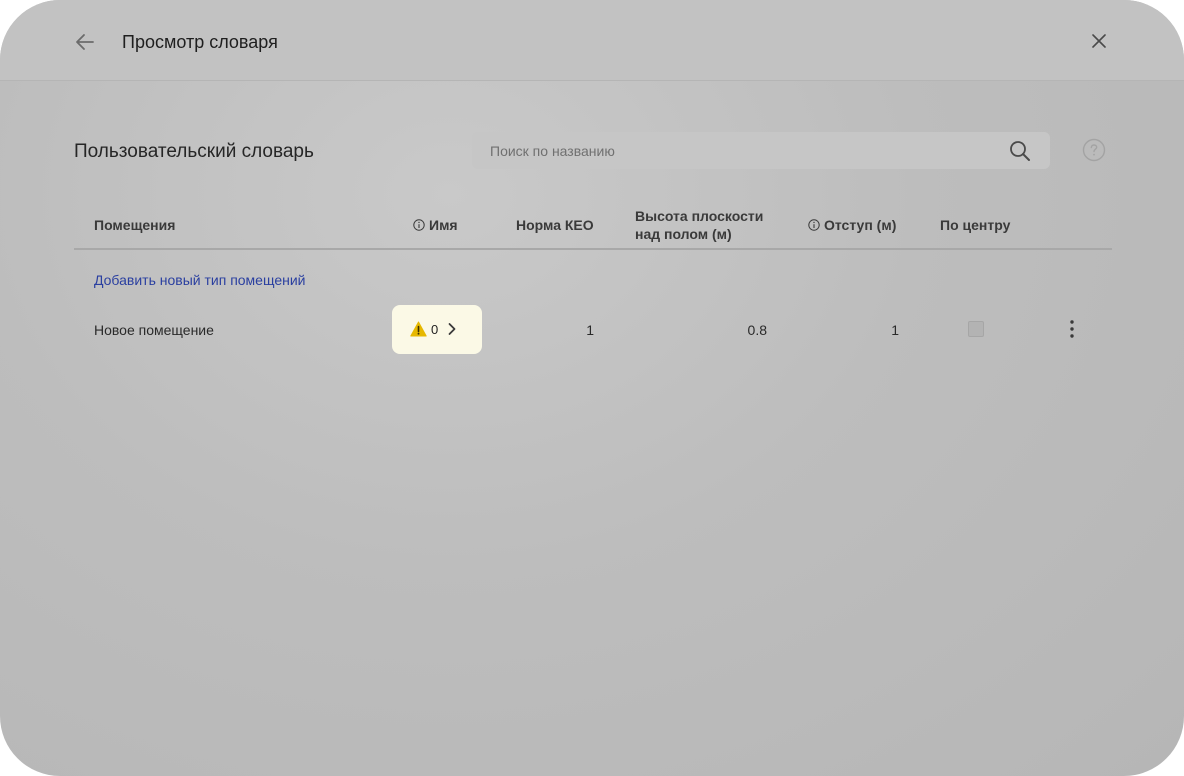  What do you see at coordinates (1020, 151) in the screenshot?
I see `search-icon` at bounding box center [1020, 151].